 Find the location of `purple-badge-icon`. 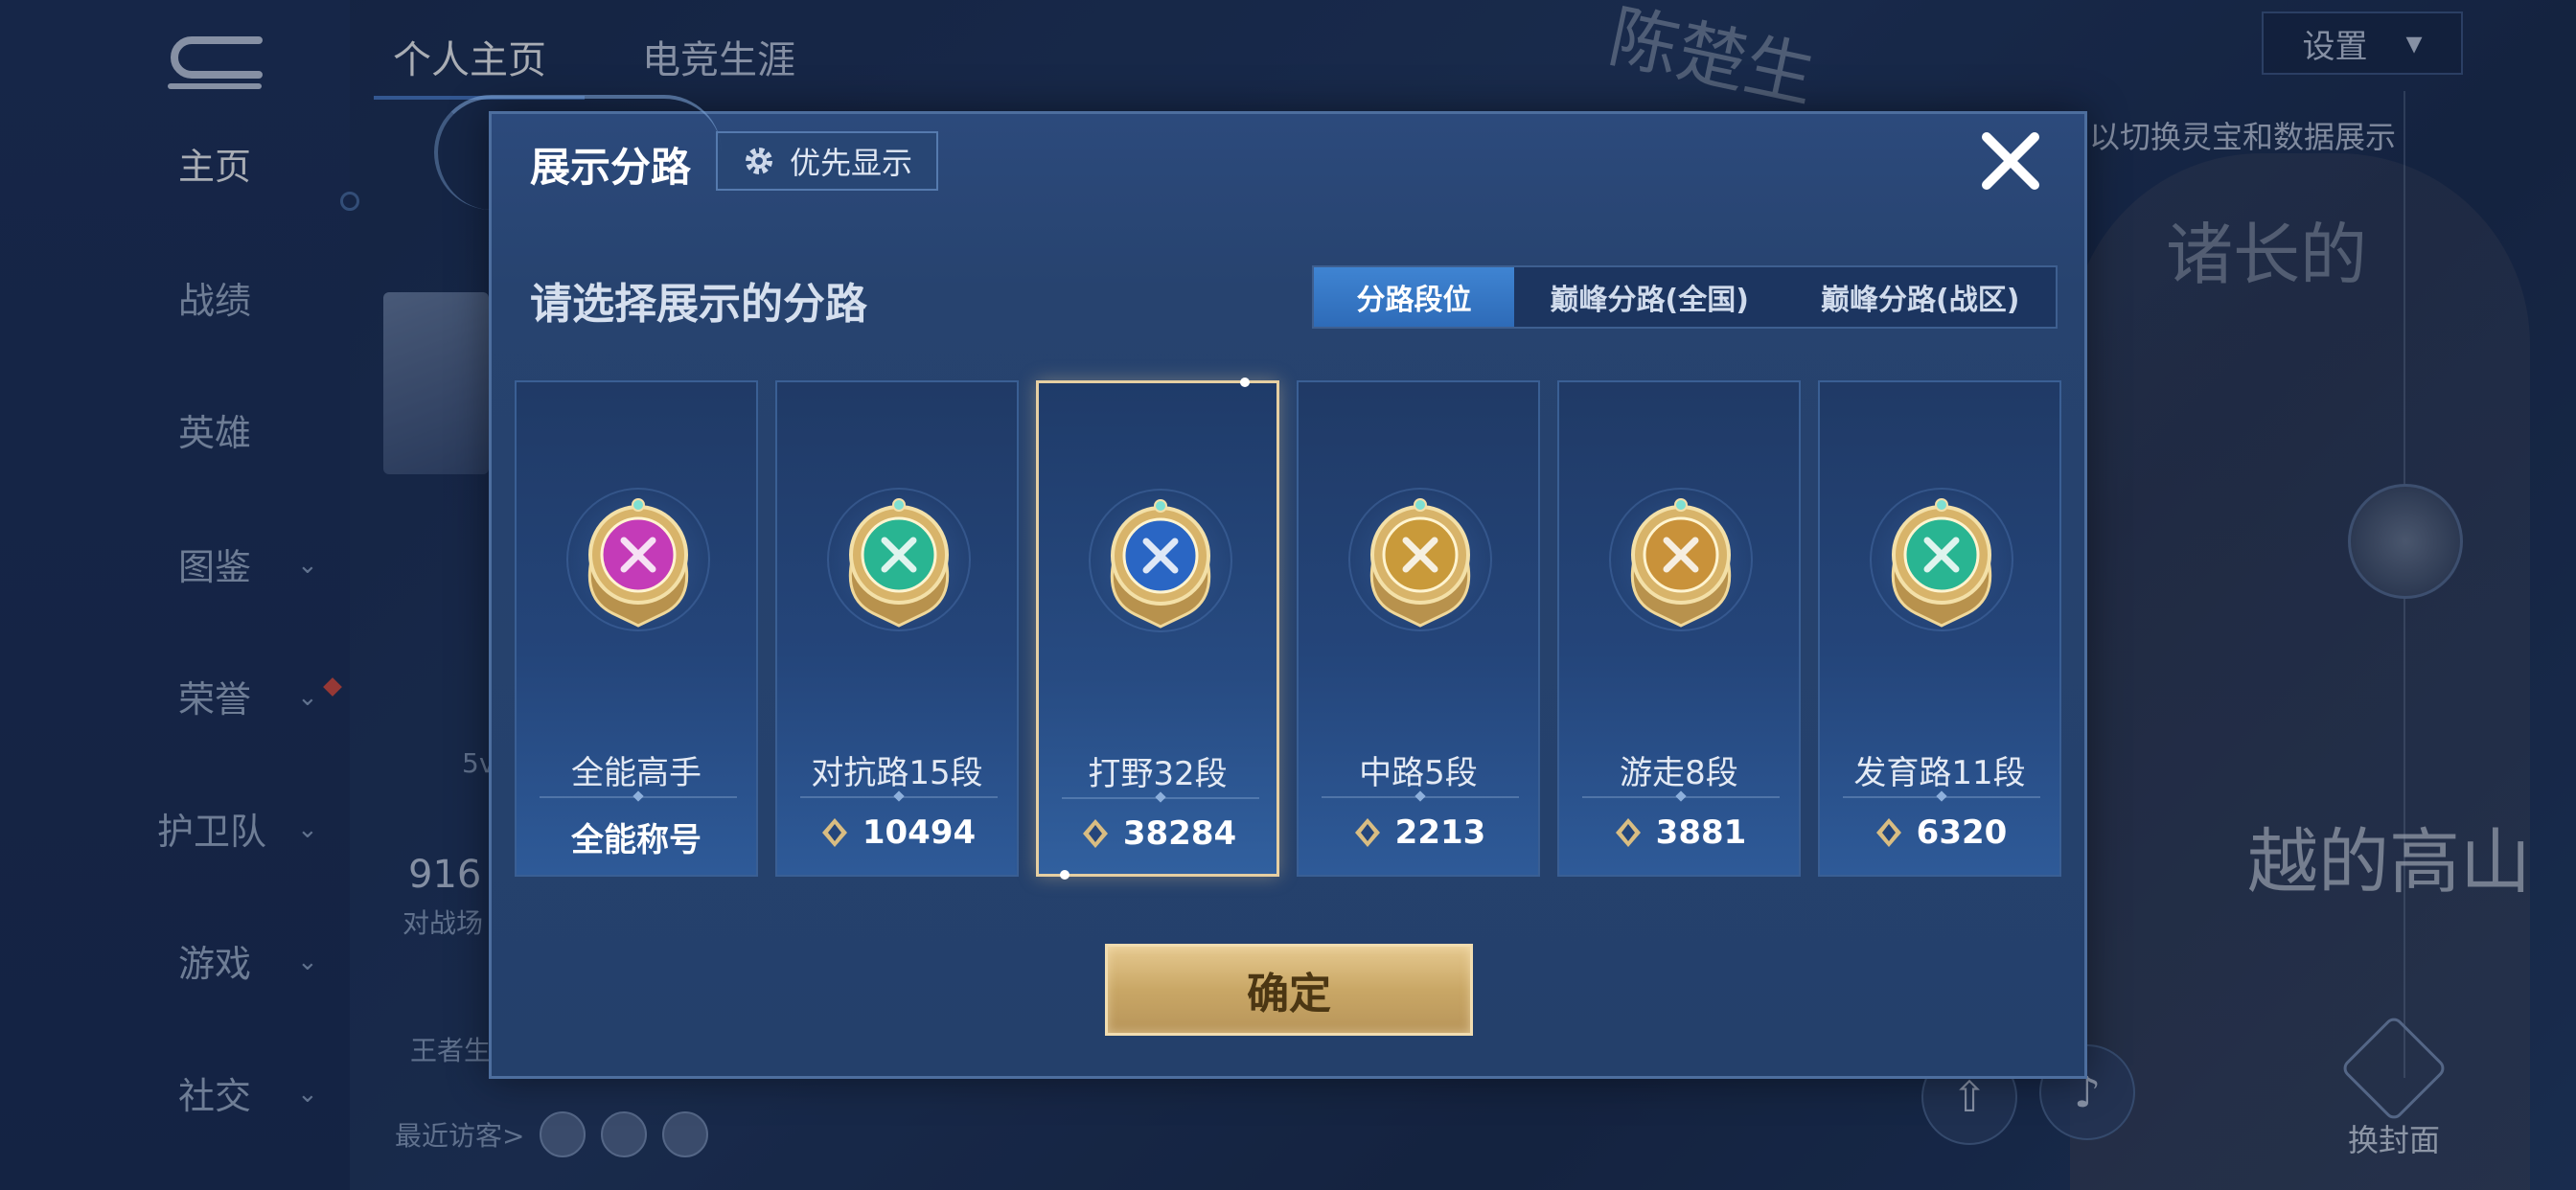

purple-badge-icon is located at coordinates (638, 563).